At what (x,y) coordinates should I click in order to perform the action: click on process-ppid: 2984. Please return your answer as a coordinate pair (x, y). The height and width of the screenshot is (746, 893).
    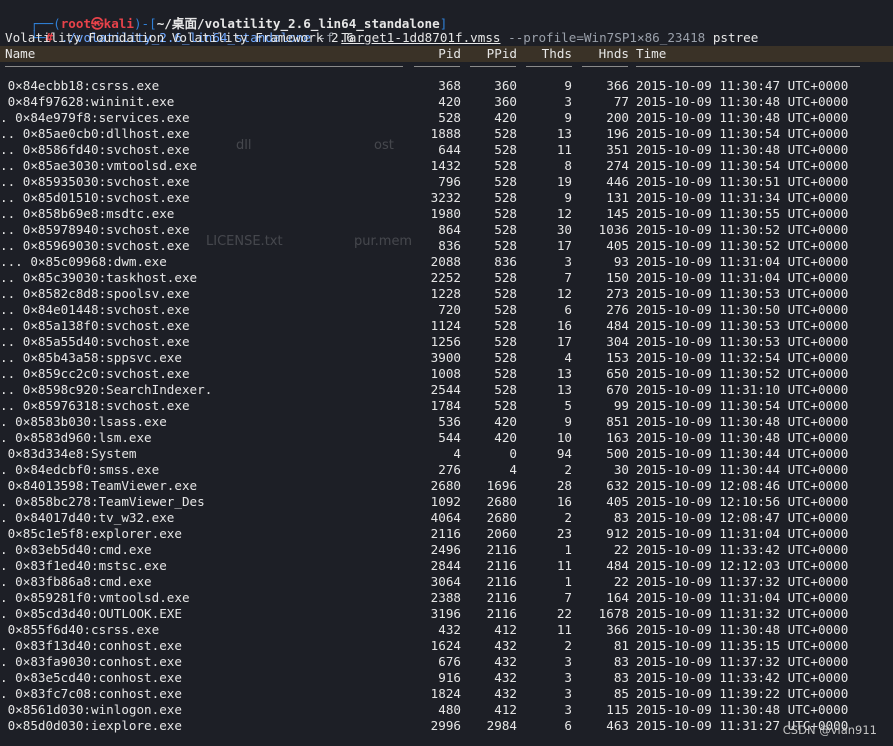
    Looking at the image, I should click on (501, 725).